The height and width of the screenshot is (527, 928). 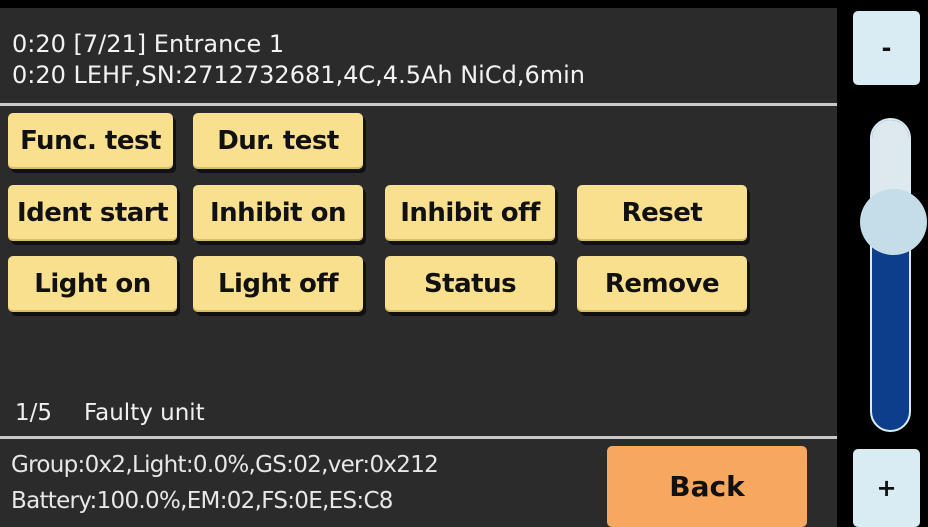 What do you see at coordinates (470, 284) in the screenshot?
I see `status-button: Status` at bounding box center [470, 284].